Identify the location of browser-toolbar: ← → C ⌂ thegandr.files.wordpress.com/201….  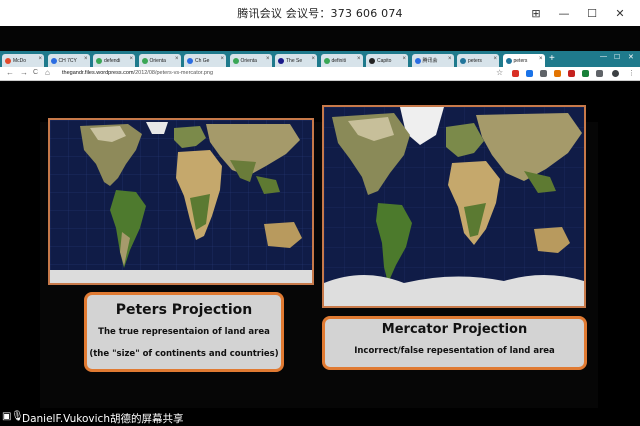
(320, 74).